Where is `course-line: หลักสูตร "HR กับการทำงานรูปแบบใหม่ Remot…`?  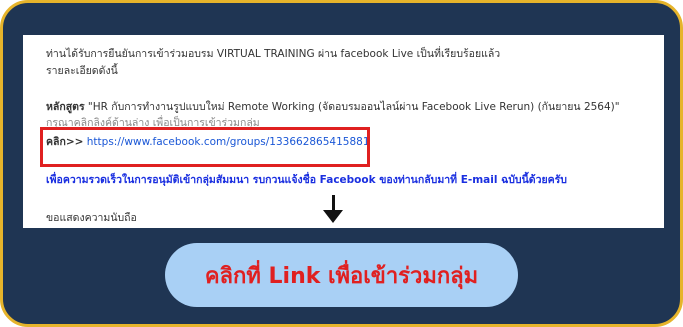
course-line: หลักสูตร "HR กับการทำงานรูปแบบใหม่ Remot… is located at coordinates (333, 106).